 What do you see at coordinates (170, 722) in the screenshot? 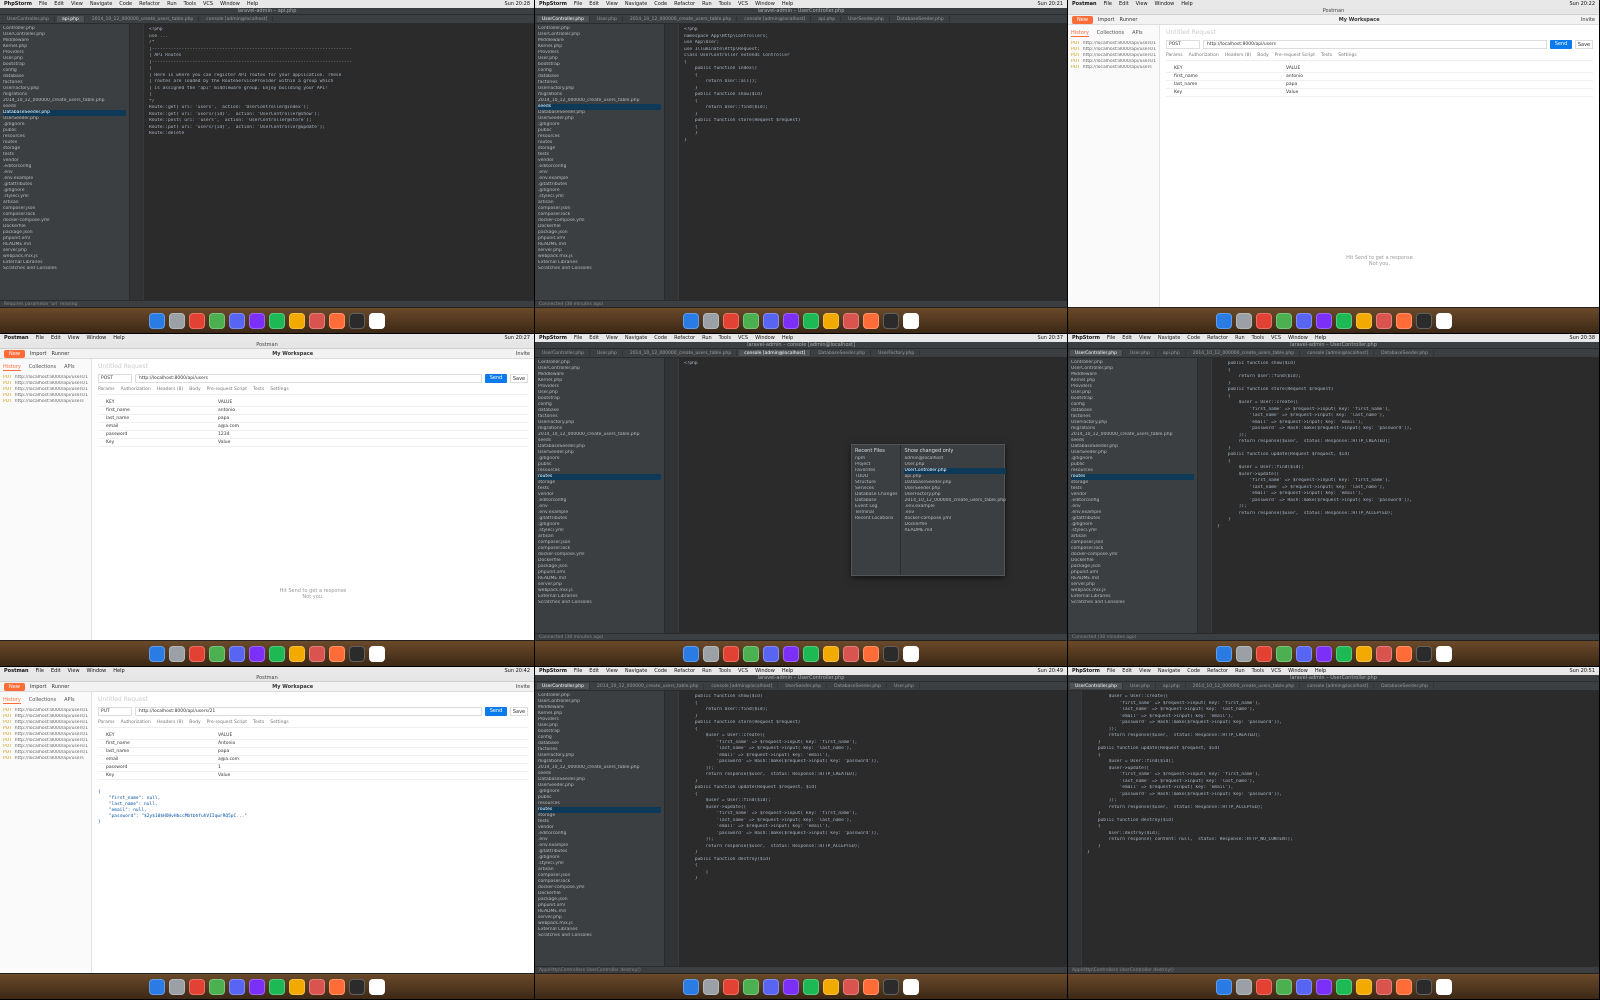
I see `request-subtab: Headers (8)` at bounding box center [170, 722].